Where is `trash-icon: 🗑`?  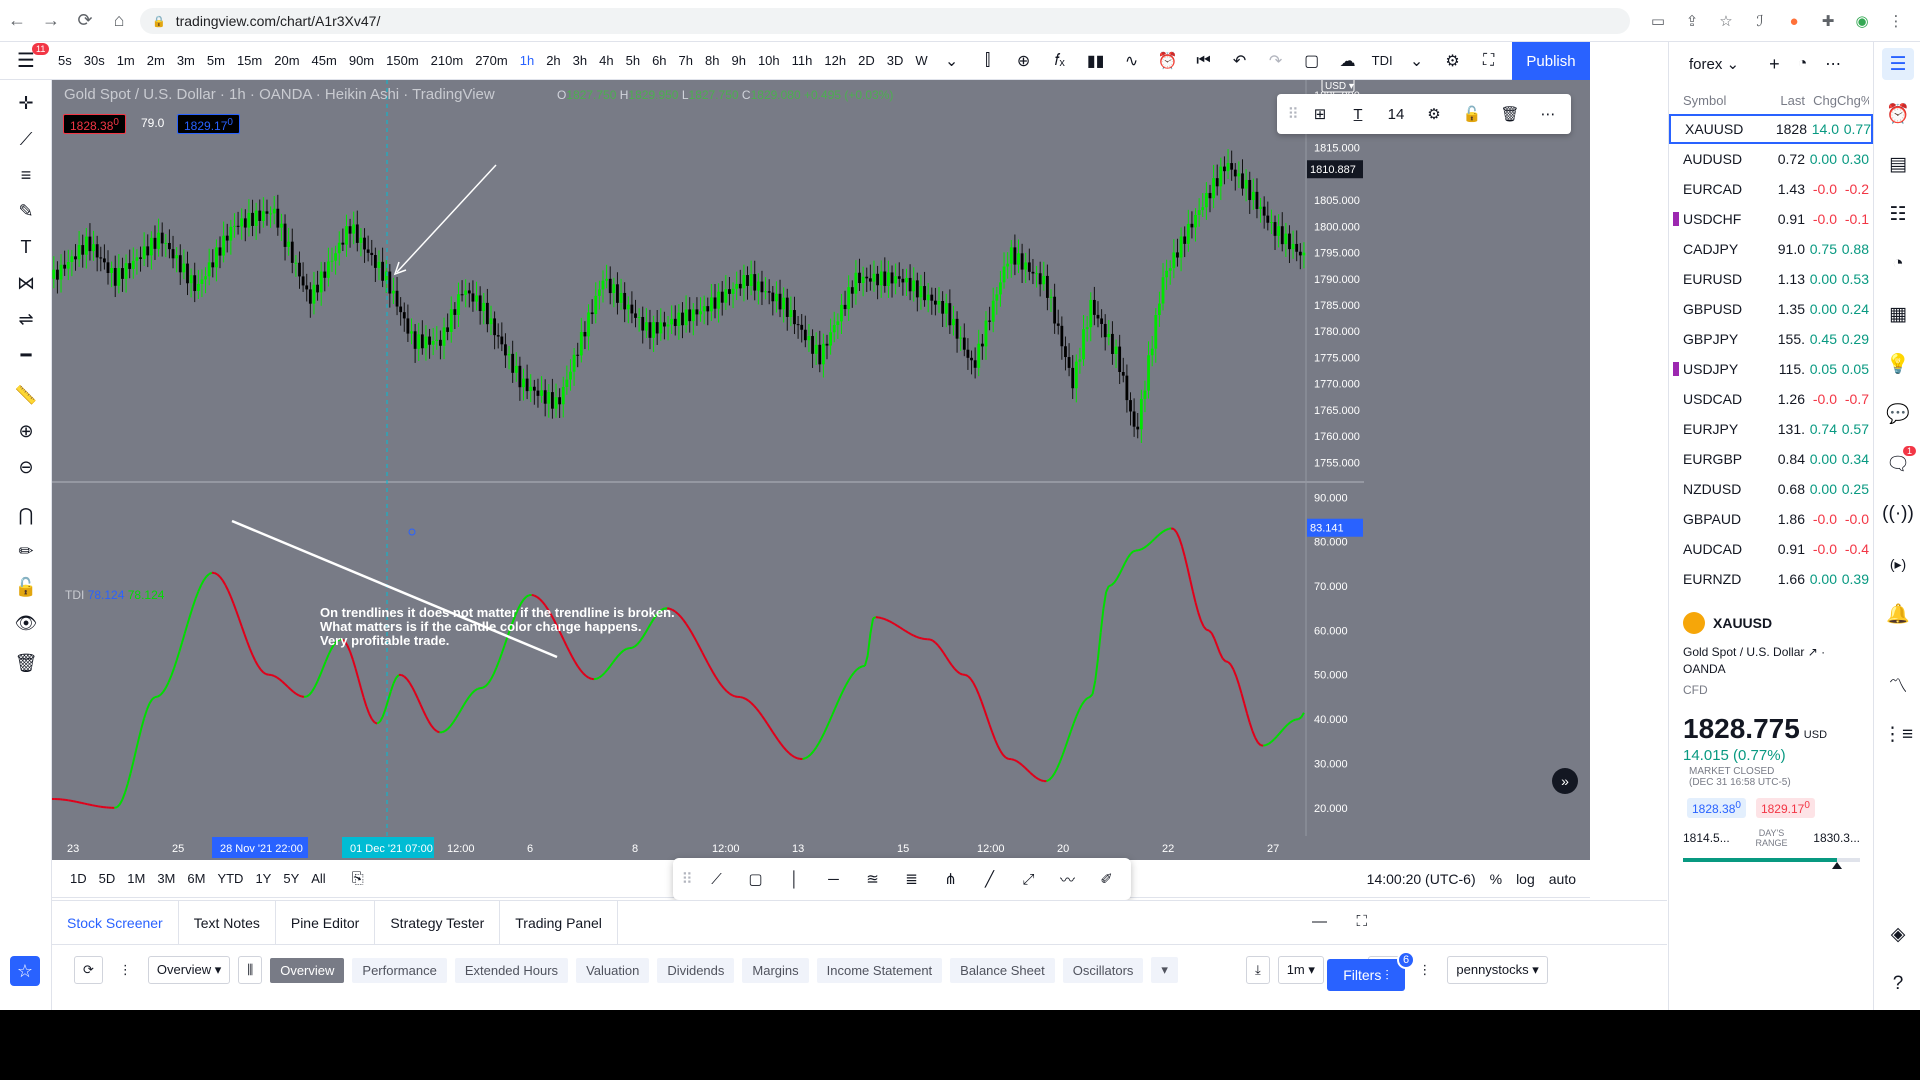 trash-icon: 🗑 is located at coordinates (26, 663).